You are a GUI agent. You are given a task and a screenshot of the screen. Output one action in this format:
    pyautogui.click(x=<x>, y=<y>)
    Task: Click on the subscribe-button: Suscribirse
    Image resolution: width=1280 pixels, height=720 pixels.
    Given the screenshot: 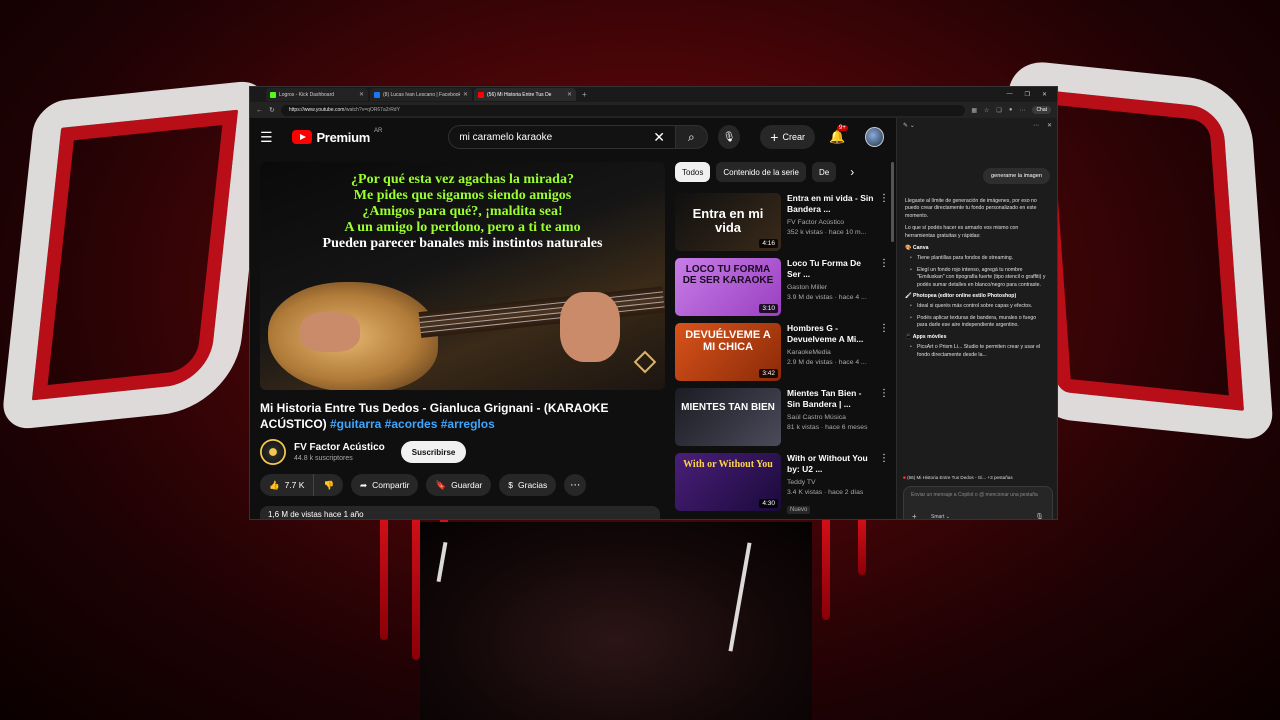 What is the action you would take?
    pyautogui.click(x=433, y=452)
    